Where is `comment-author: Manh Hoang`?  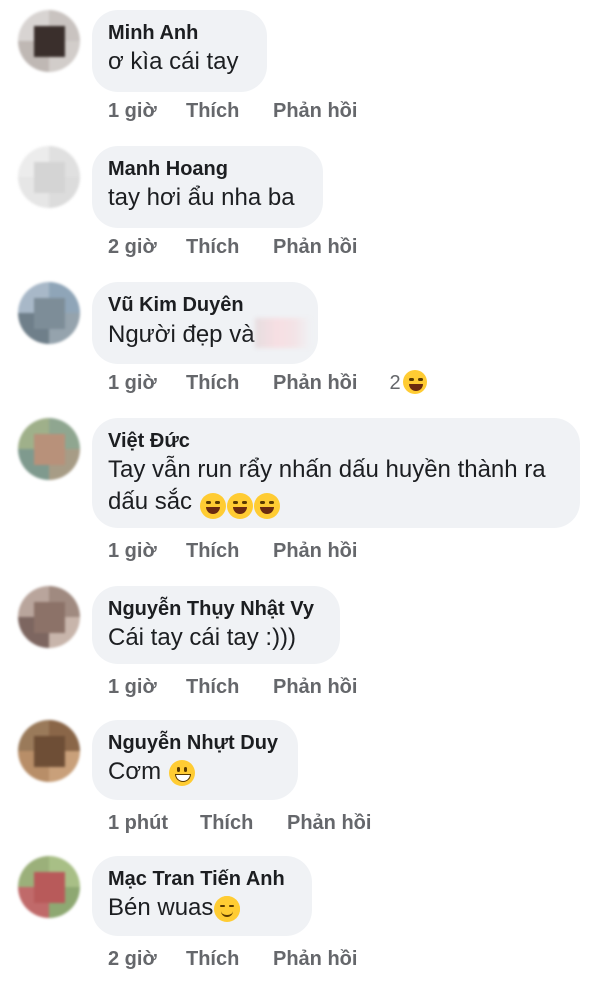 comment-author: Manh Hoang is located at coordinates (206, 169).